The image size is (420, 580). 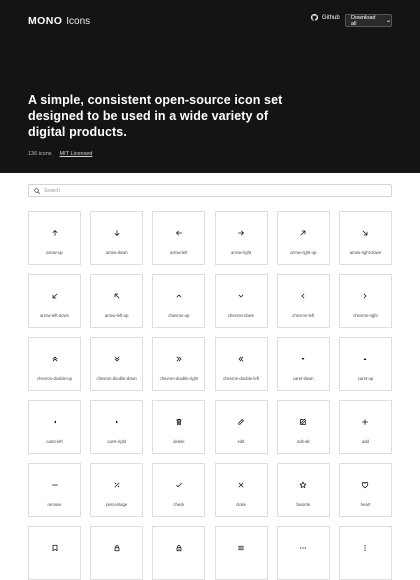 What do you see at coordinates (117, 427) in the screenshot?
I see `icon-tile-caret-right: caret-right` at bounding box center [117, 427].